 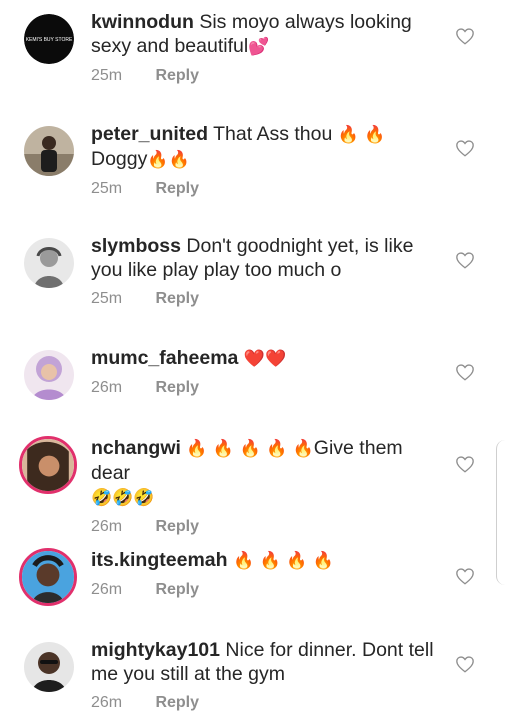 I want to click on comment-emoji: 🔥 🔥, so click(x=361, y=135).